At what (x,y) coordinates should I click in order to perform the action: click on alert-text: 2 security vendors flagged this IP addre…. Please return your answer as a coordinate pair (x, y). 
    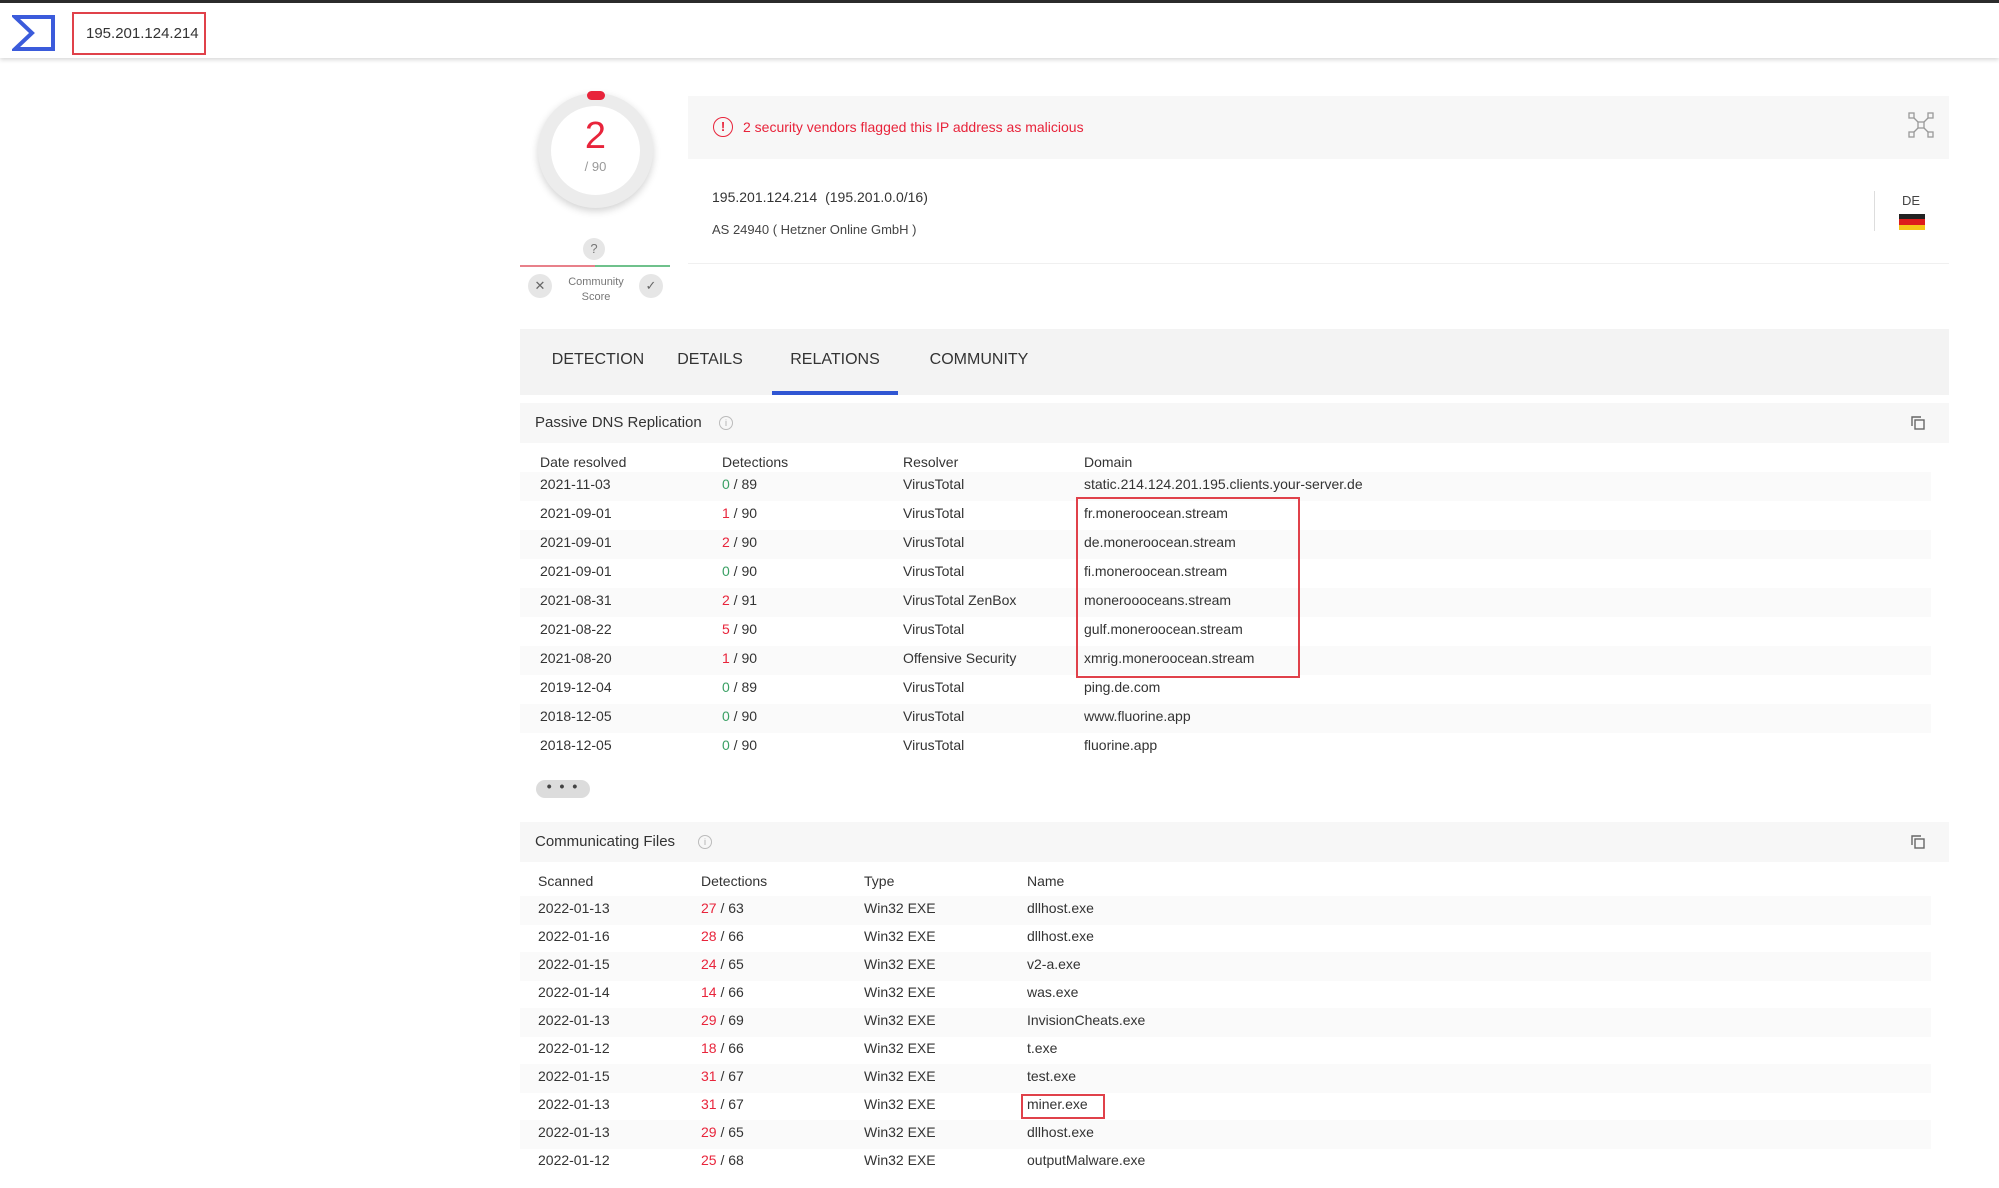
    Looking at the image, I should click on (913, 127).